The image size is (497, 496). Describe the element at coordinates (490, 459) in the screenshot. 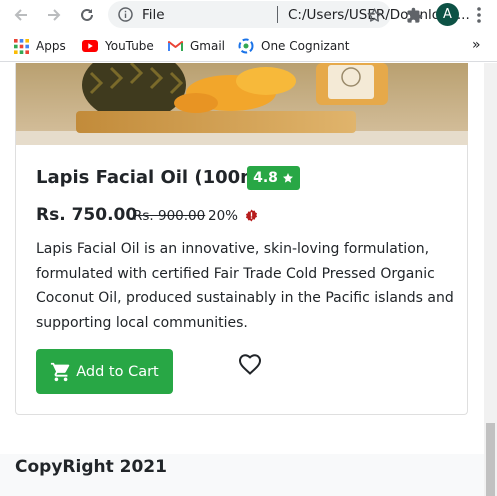

I see `scrollbar-thumb` at that location.